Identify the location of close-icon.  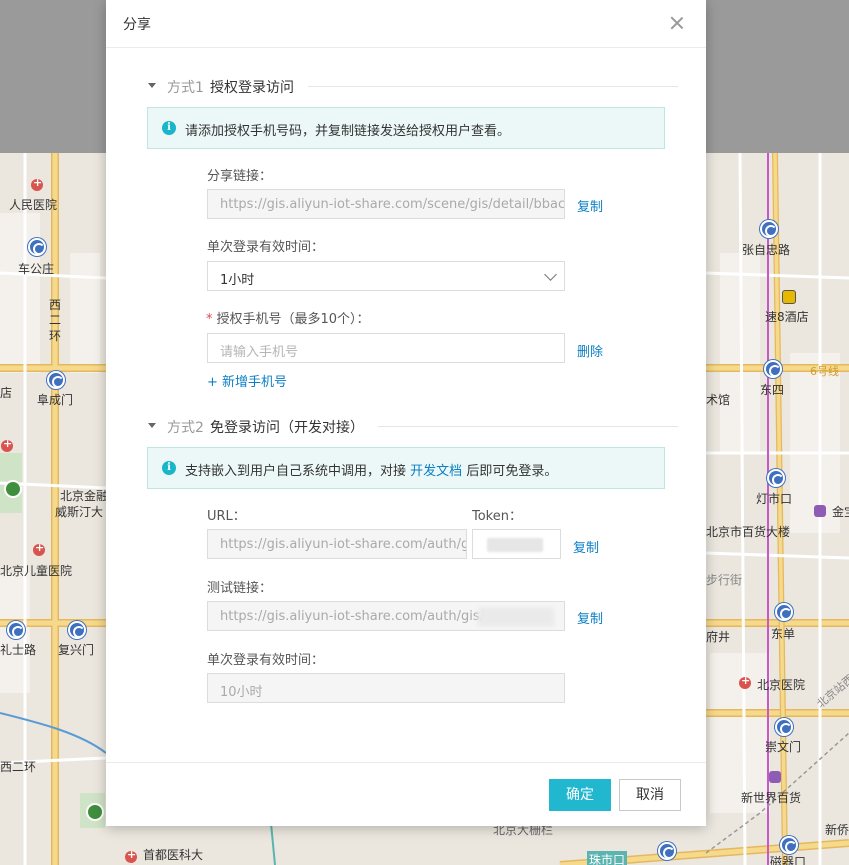
(677, 23).